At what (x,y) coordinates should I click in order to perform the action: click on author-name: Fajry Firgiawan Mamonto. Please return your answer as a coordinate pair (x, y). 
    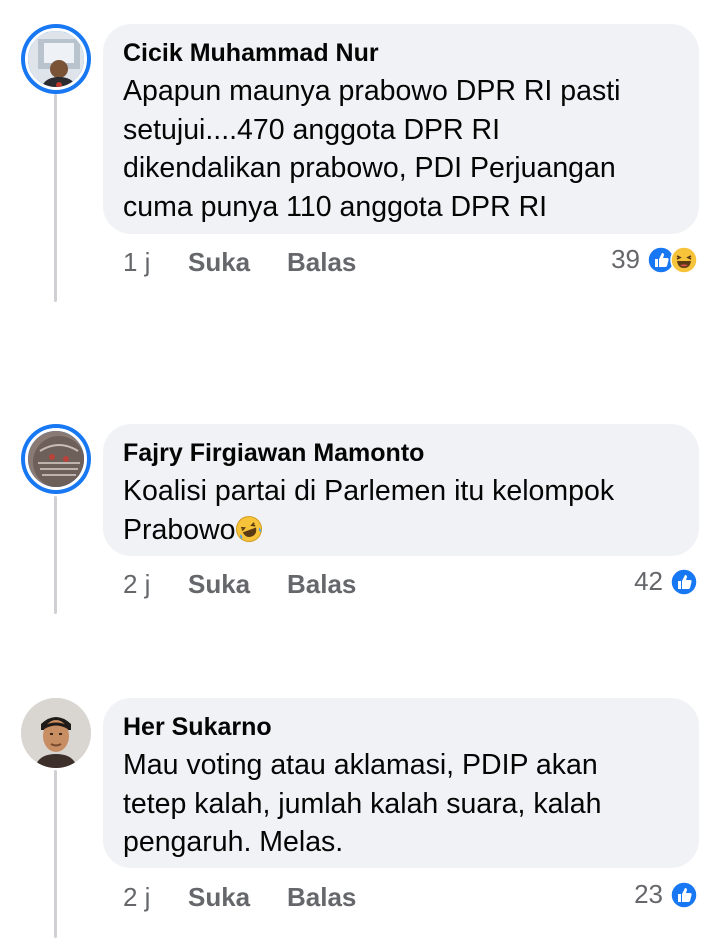
    Looking at the image, I should click on (401, 453).